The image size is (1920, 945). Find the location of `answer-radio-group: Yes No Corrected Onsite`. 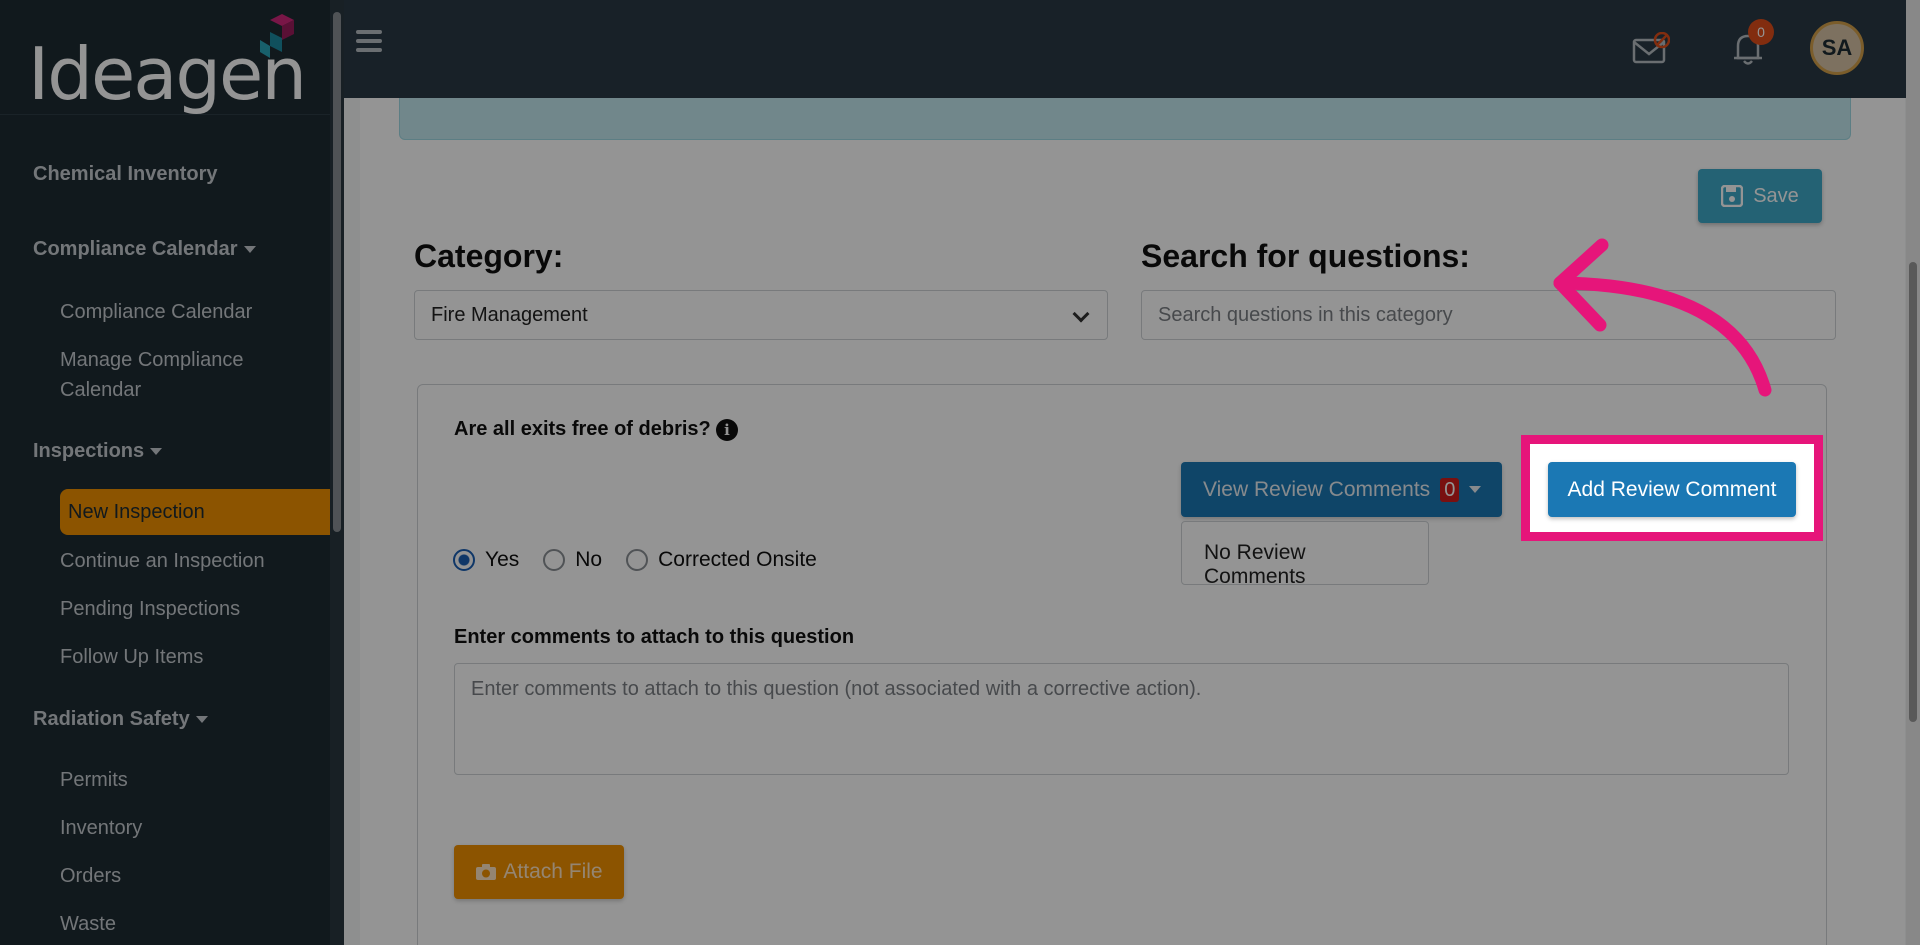

answer-radio-group: Yes No Corrected Onsite is located at coordinates (647, 560).